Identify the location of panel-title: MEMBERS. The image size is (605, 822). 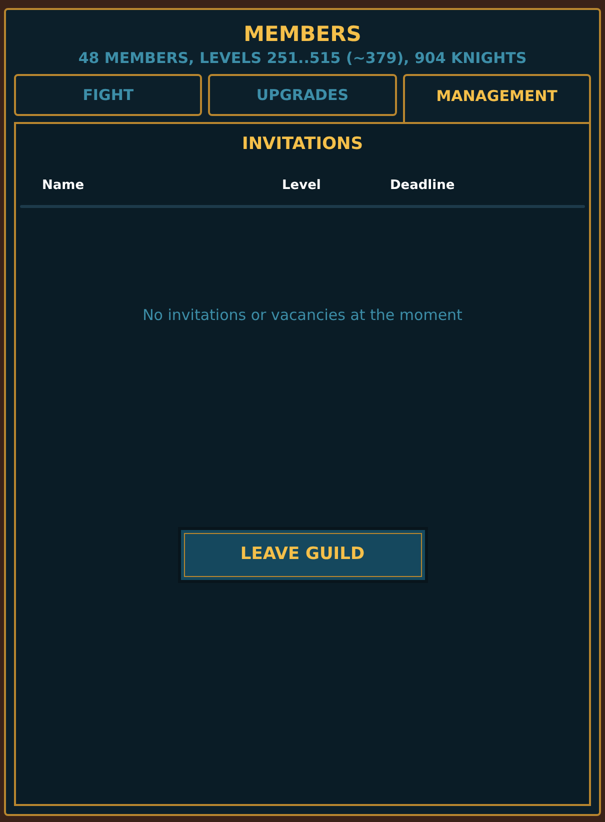
(302, 34).